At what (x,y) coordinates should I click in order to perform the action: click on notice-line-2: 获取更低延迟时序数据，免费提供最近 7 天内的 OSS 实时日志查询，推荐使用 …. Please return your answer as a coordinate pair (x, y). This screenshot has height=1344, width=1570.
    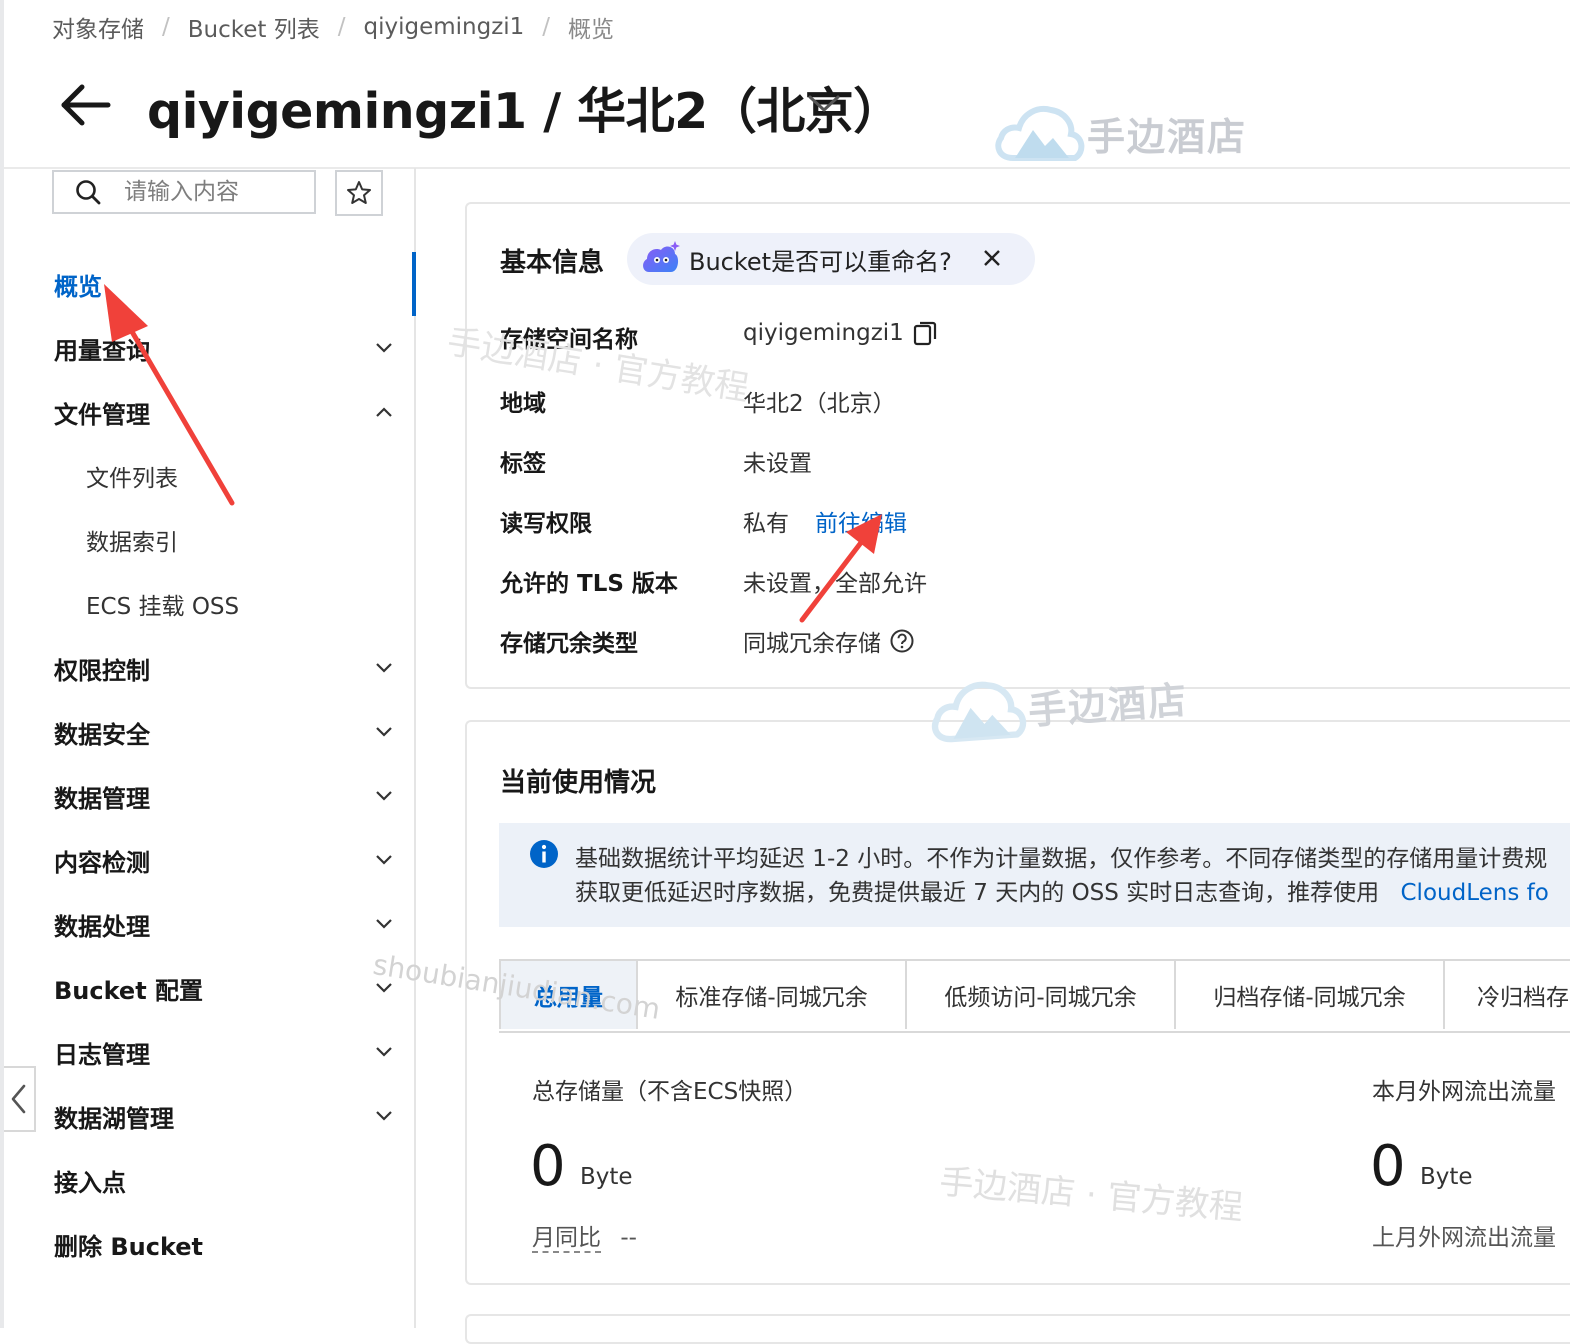
    Looking at the image, I should click on (1062, 890).